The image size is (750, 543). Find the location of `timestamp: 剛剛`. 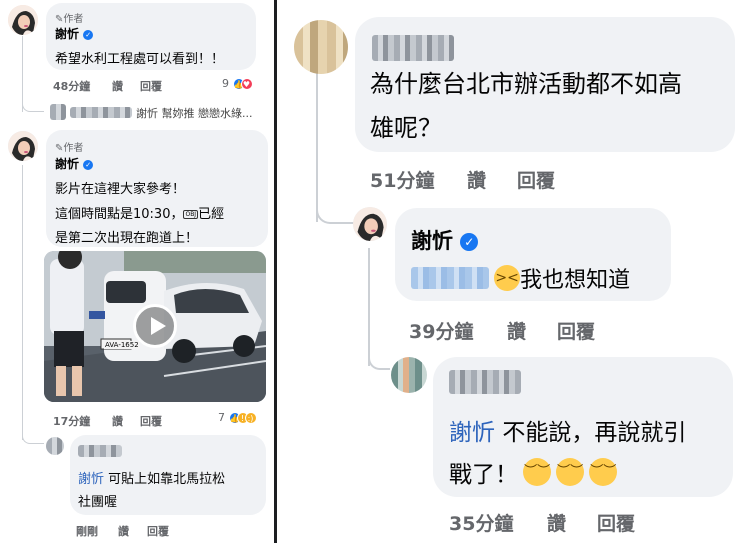

timestamp: 剛剛 is located at coordinates (87, 531).